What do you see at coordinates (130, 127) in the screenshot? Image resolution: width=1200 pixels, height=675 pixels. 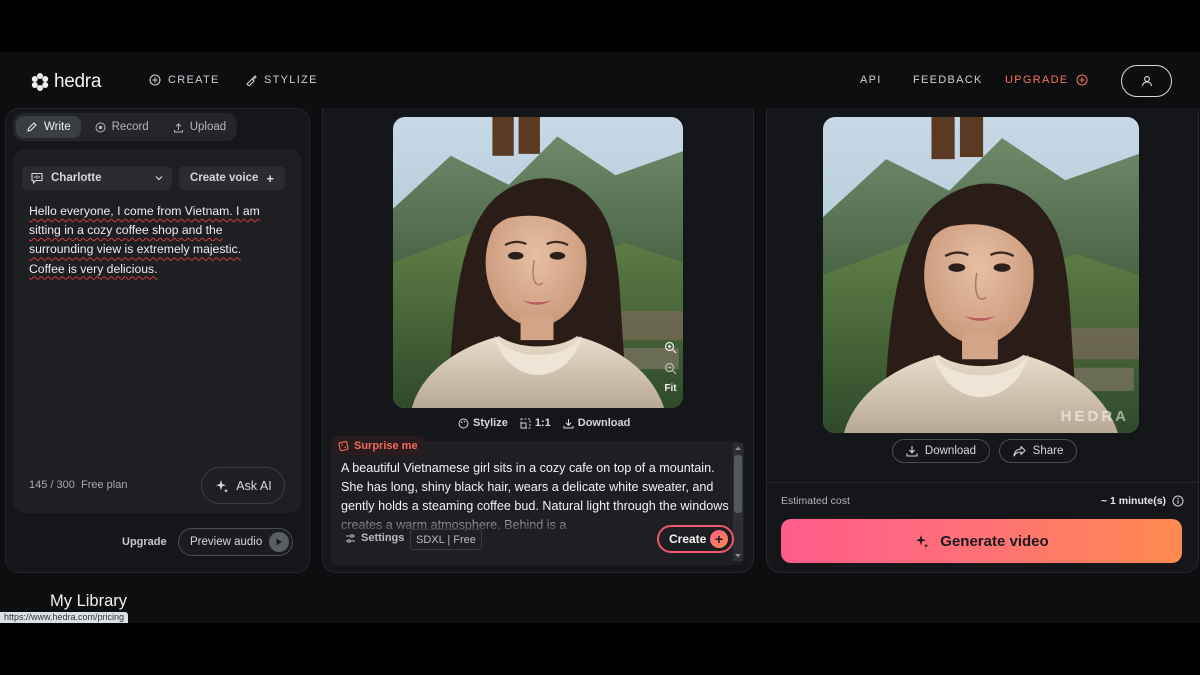 I see `tab-record-label: Record` at bounding box center [130, 127].